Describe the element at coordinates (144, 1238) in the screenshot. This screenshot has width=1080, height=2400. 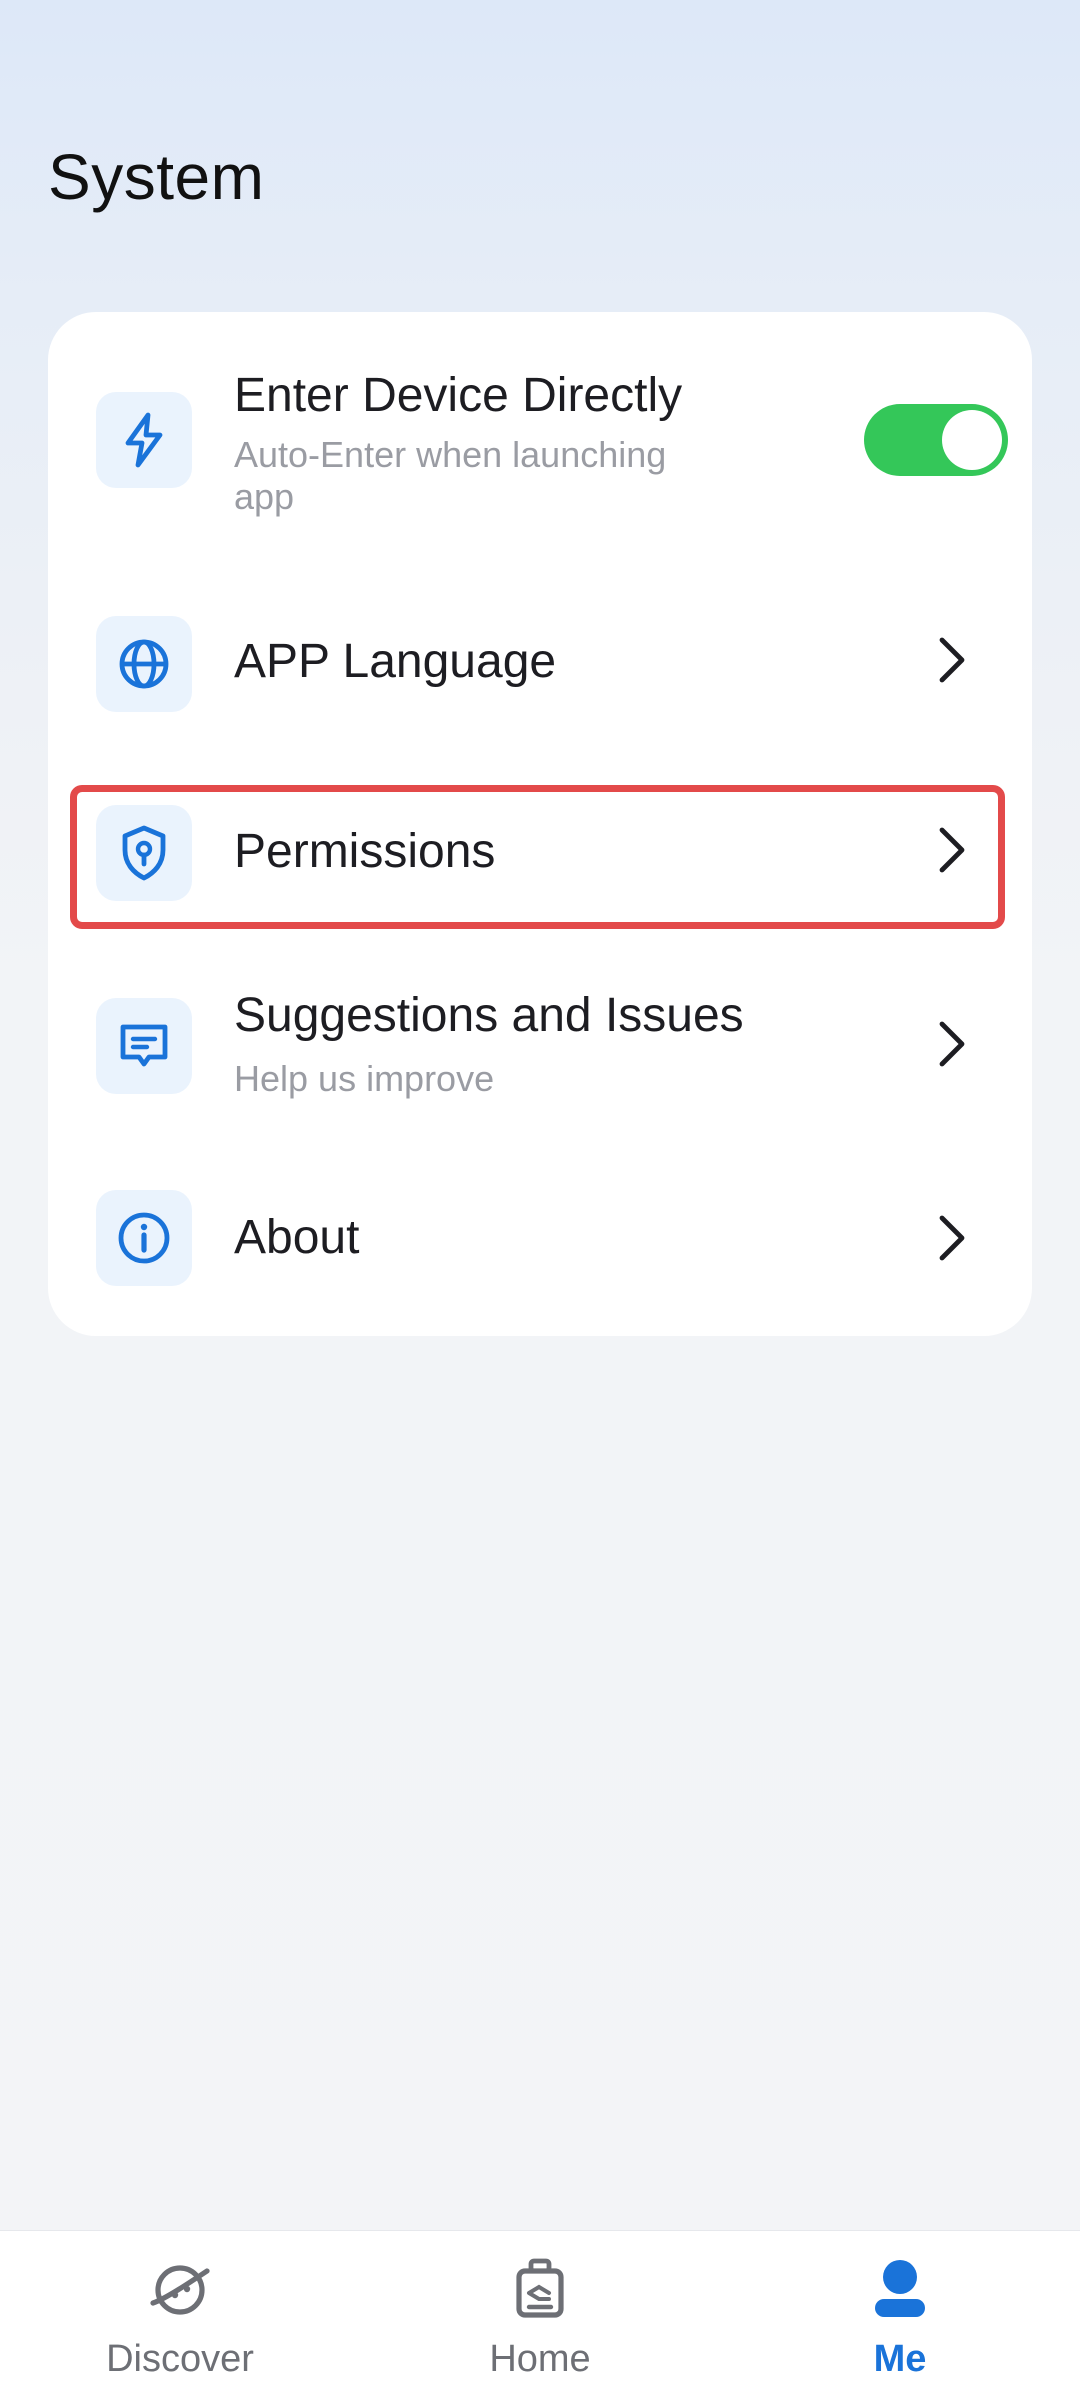
I see `info-icon` at that location.